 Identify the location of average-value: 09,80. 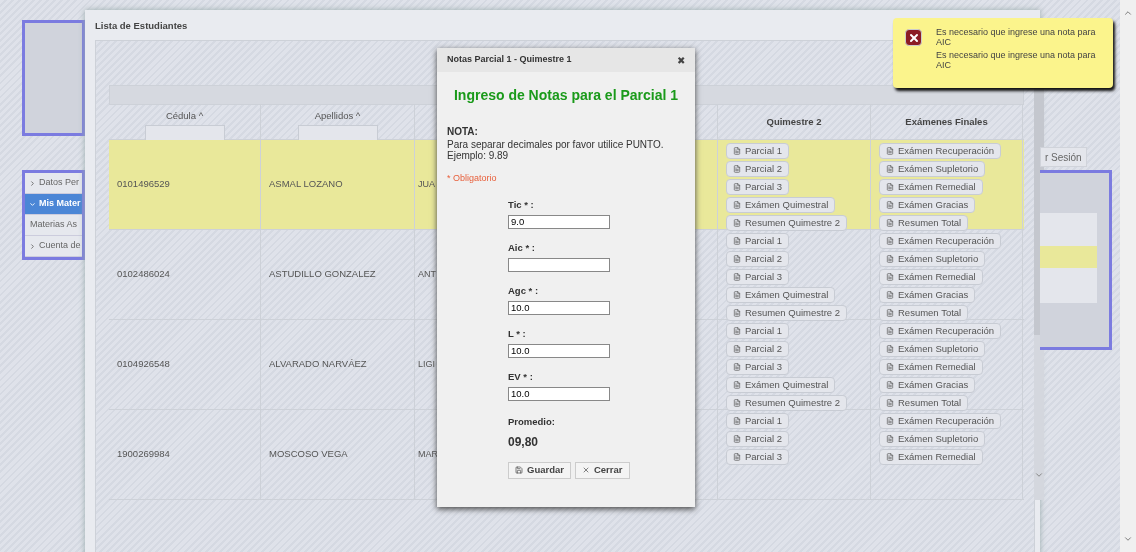
(524, 442).